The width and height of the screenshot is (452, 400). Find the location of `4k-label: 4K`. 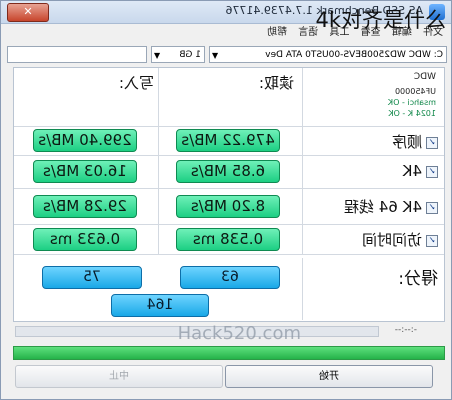

4k-label: 4K is located at coordinates (412, 171).